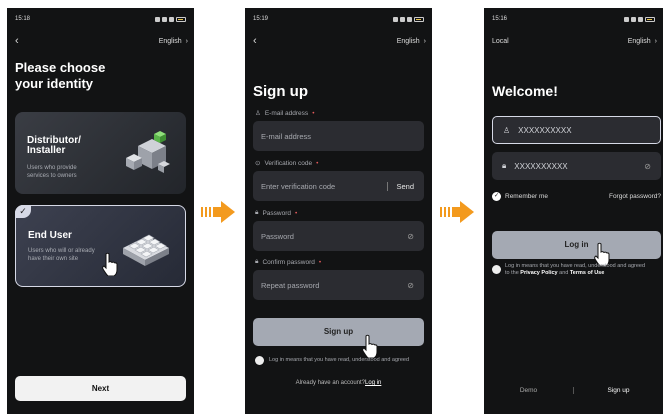 This screenshot has width=663, height=414. I want to click on demo-link: Demo, so click(529, 390).